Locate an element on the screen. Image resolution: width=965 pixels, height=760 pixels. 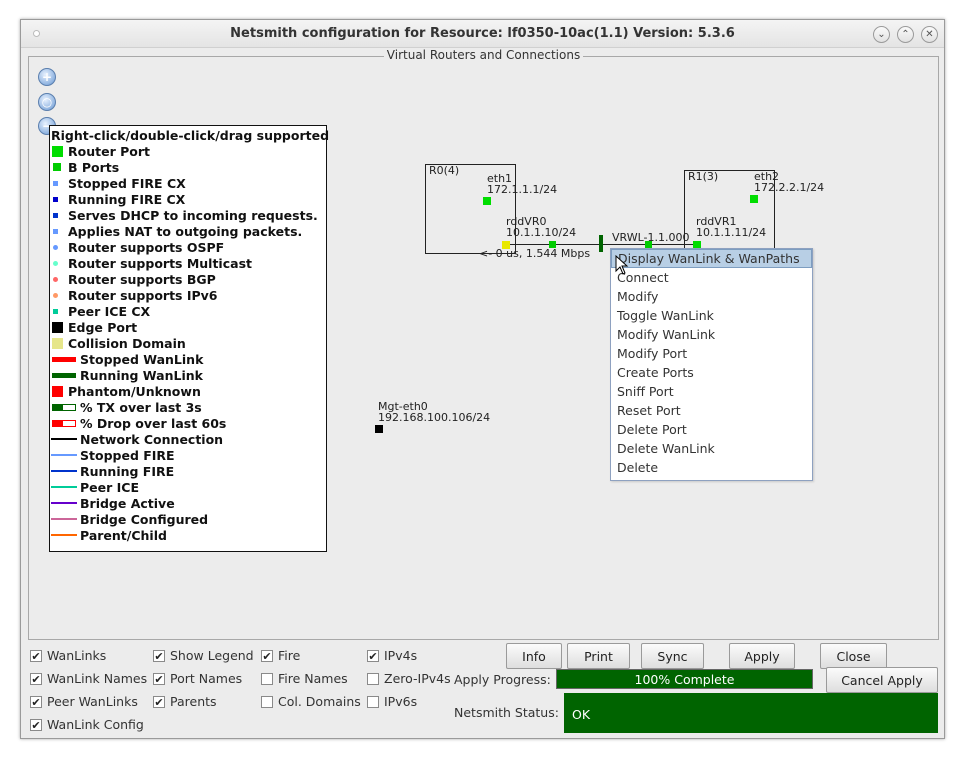
legend-item: Network Connection is located at coordinates (188, 439).